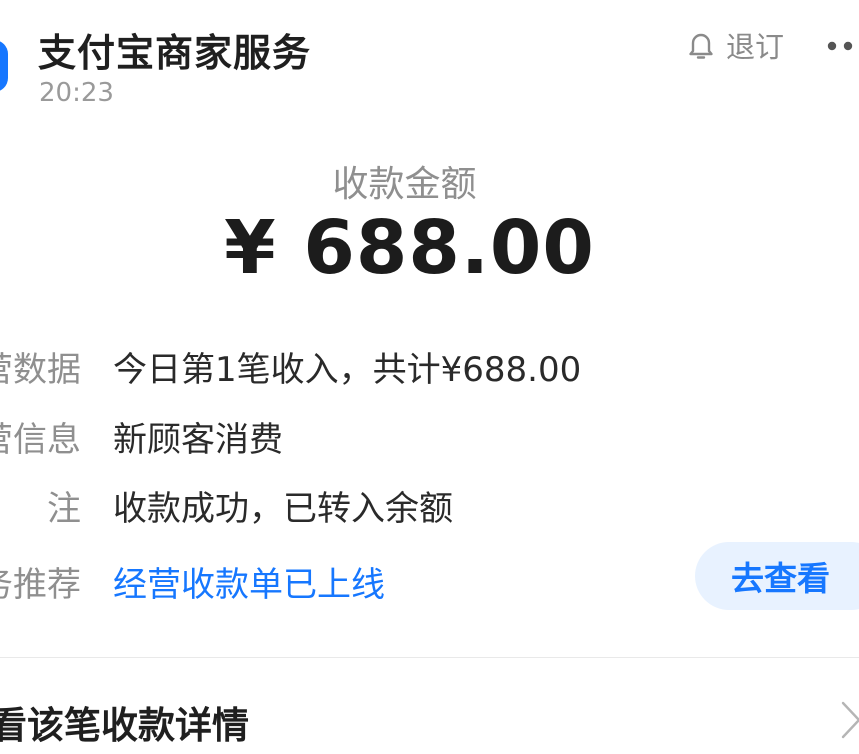 The image size is (859, 754). What do you see at coordinates (64, 509) in the screenshot?
I see `row-label-note: 注` at bounding box center [64, 509].